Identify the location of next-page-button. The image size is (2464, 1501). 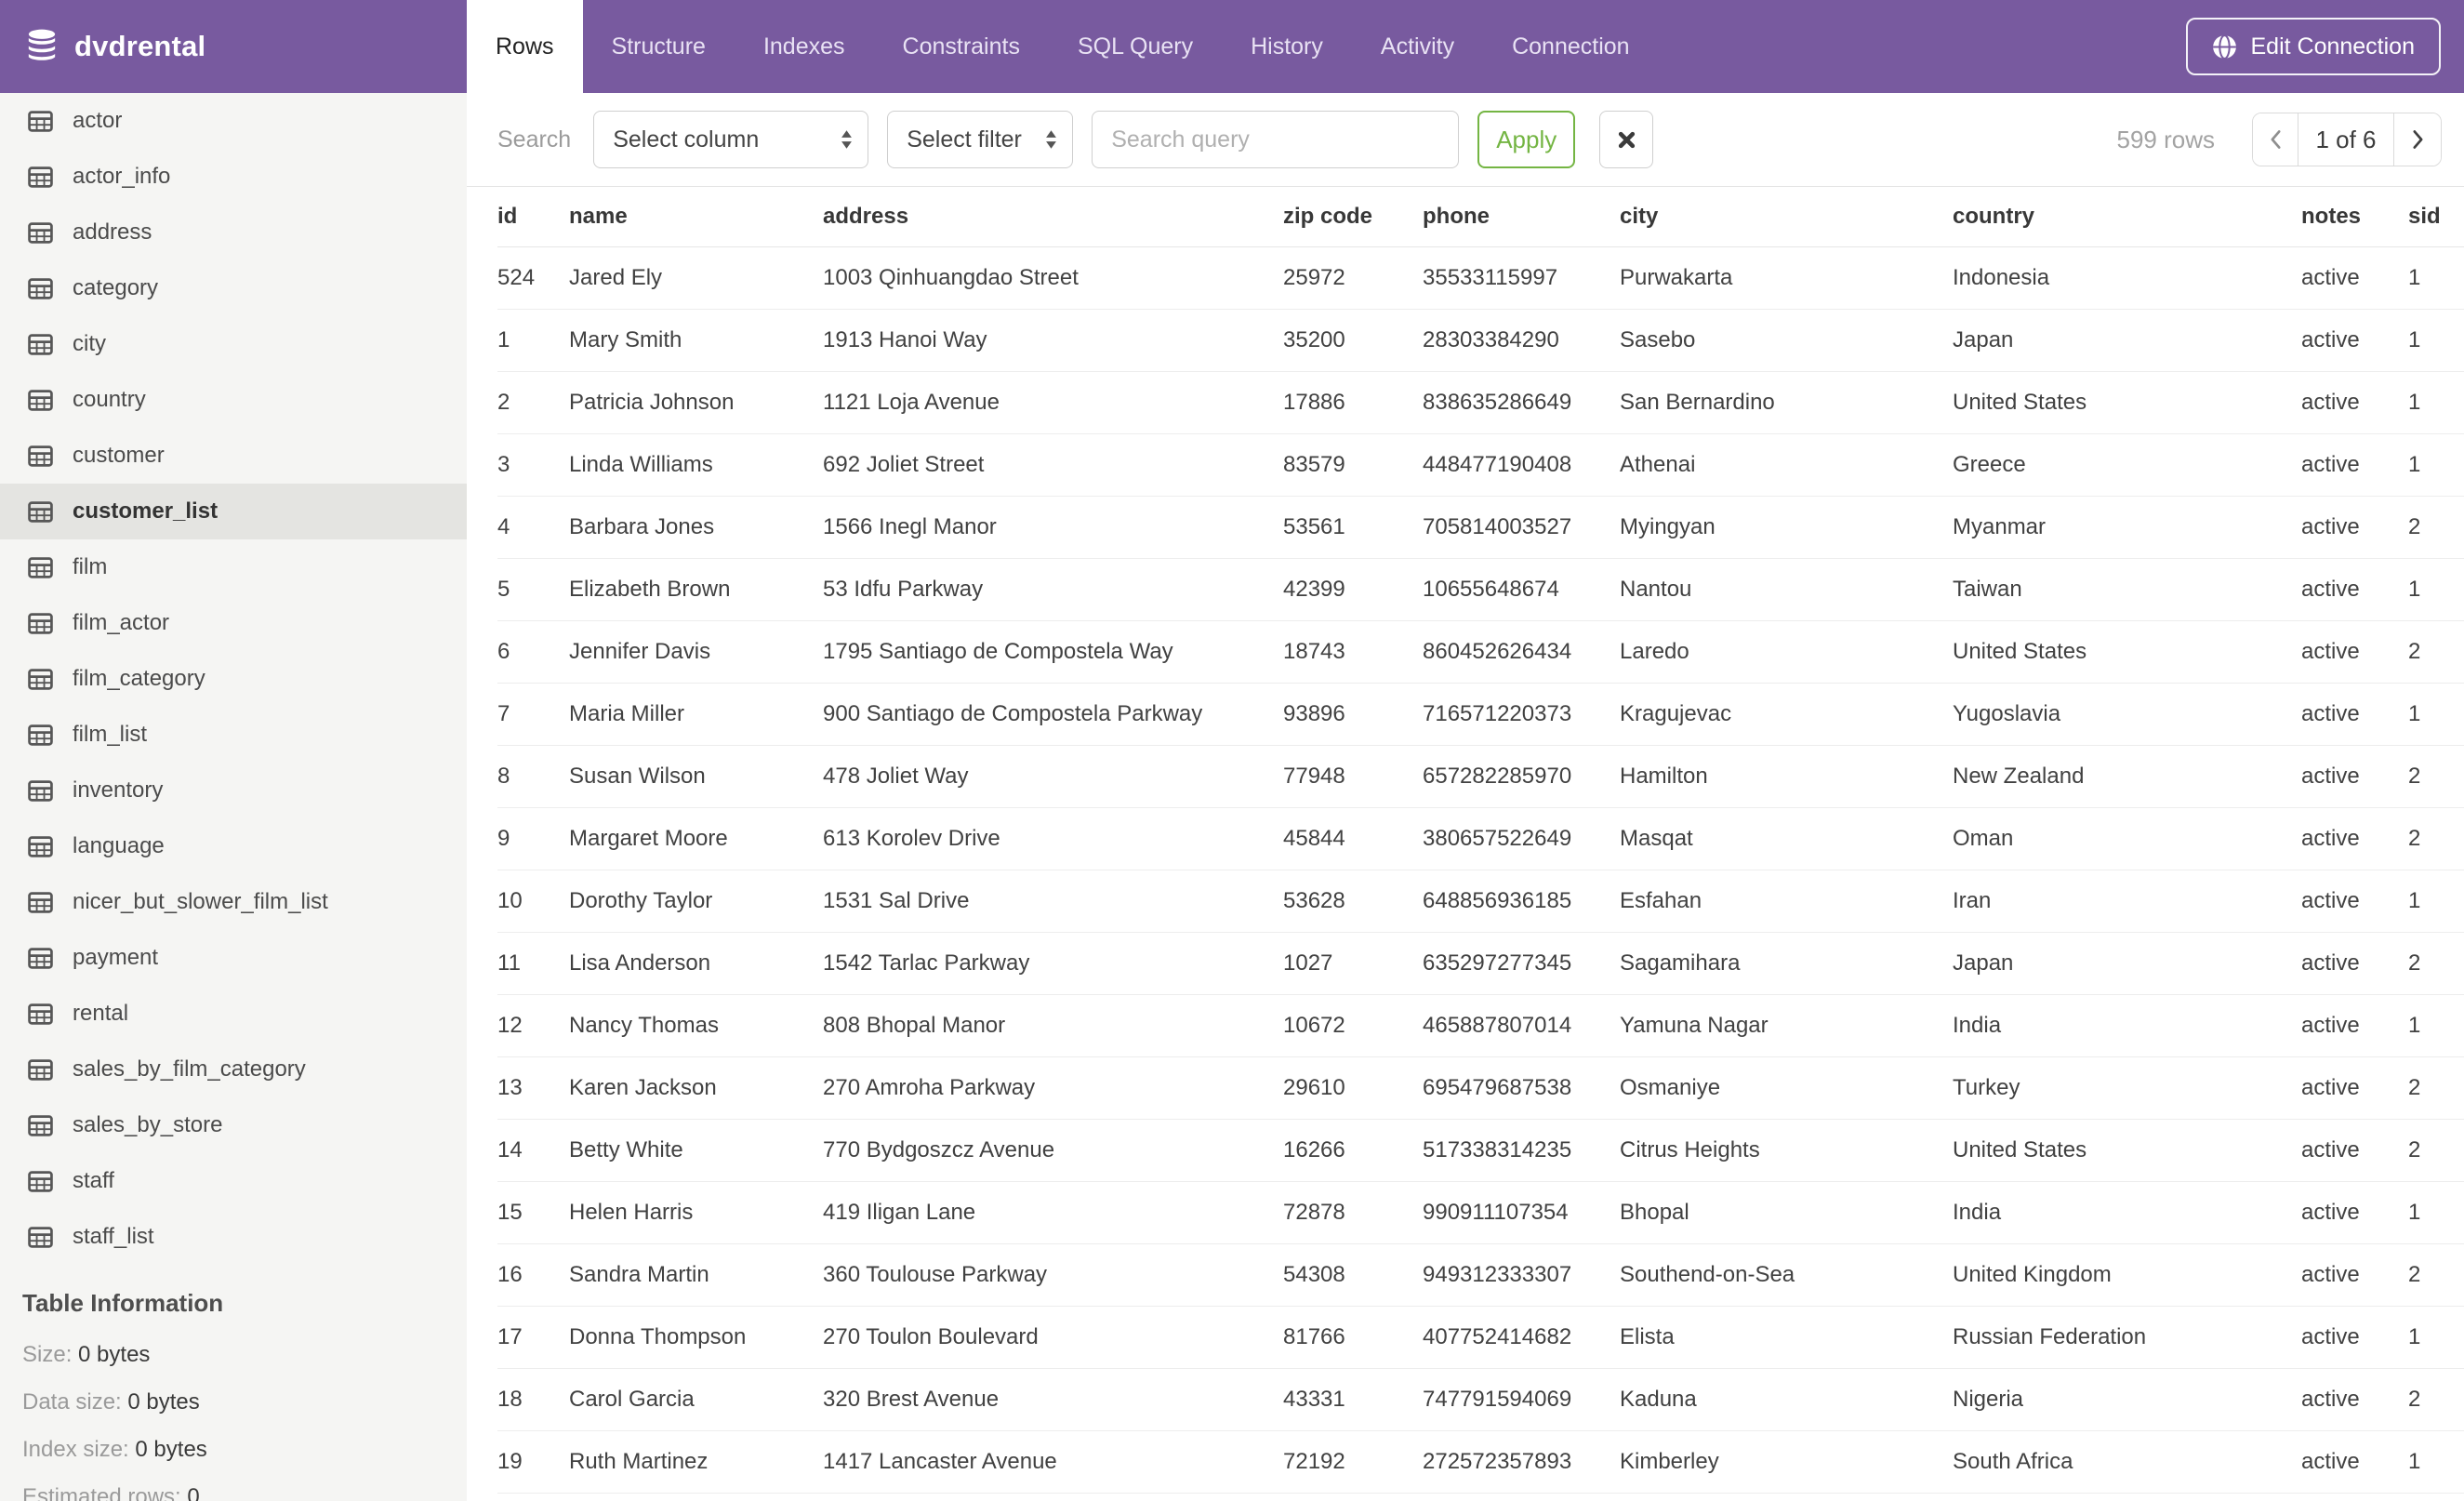
(2417, 139).